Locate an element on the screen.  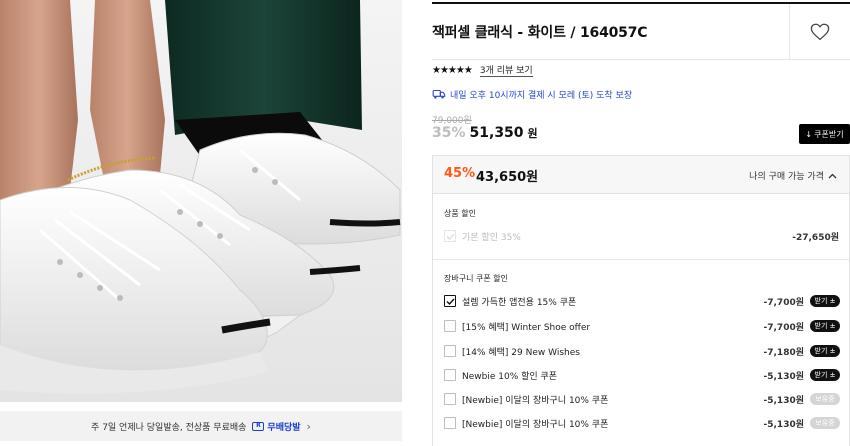
my-price-header: 45% 43,650원 나의 구매 가능 가격 is located at coordinates (641, 175).